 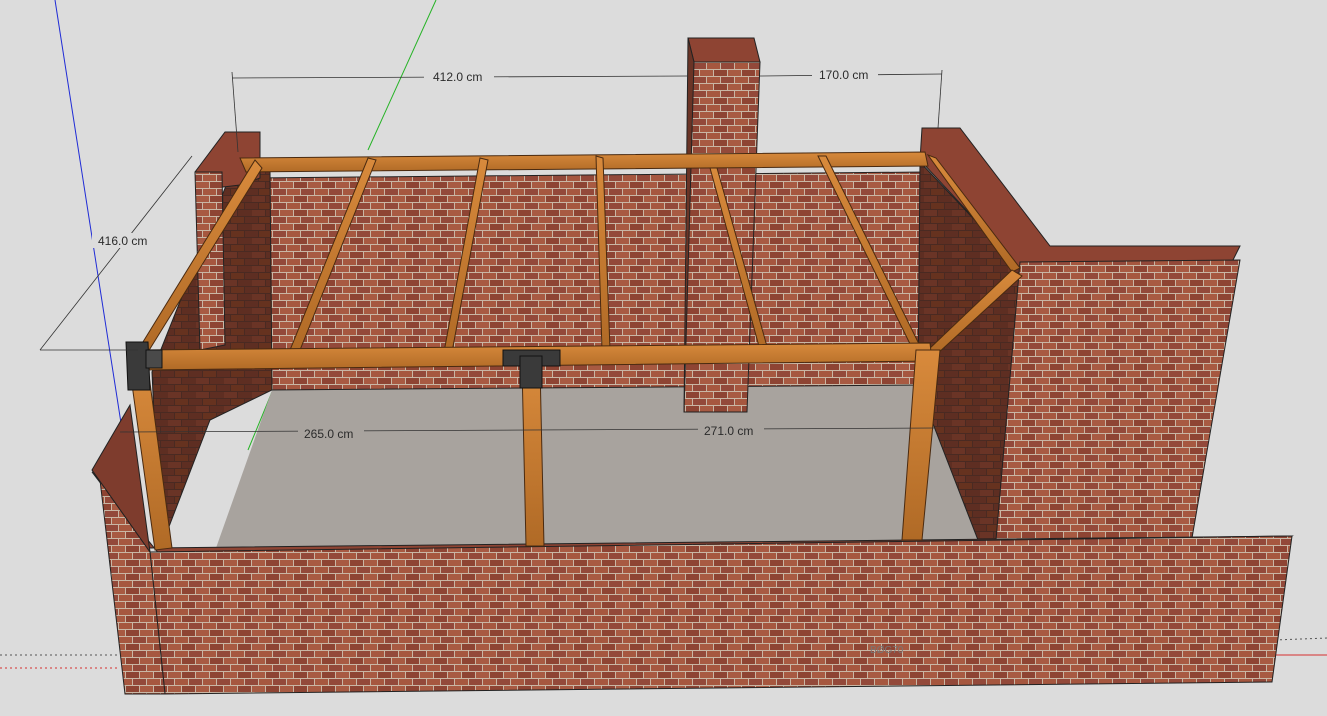 What do you see at coordinates (1300, 639) in the screenshot?
I see `ground-dotted` at bounding box center [1300, 639].